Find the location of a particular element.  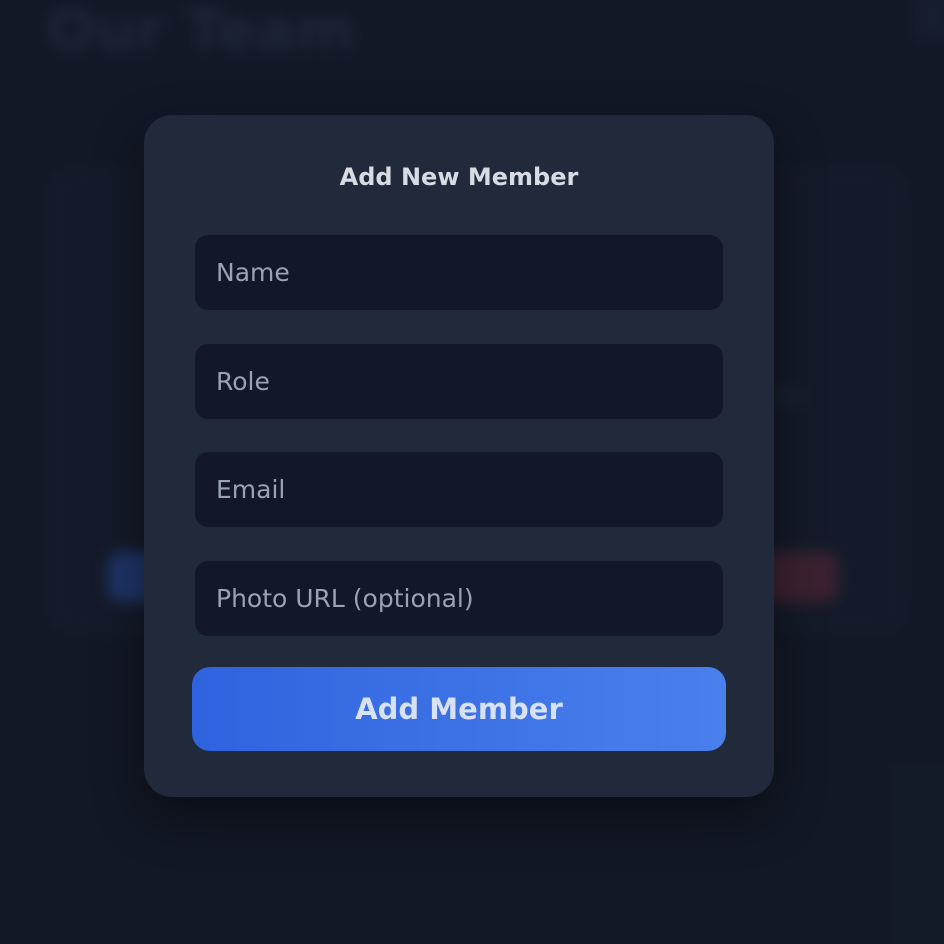

name-input is located at coordinates (459, 272).